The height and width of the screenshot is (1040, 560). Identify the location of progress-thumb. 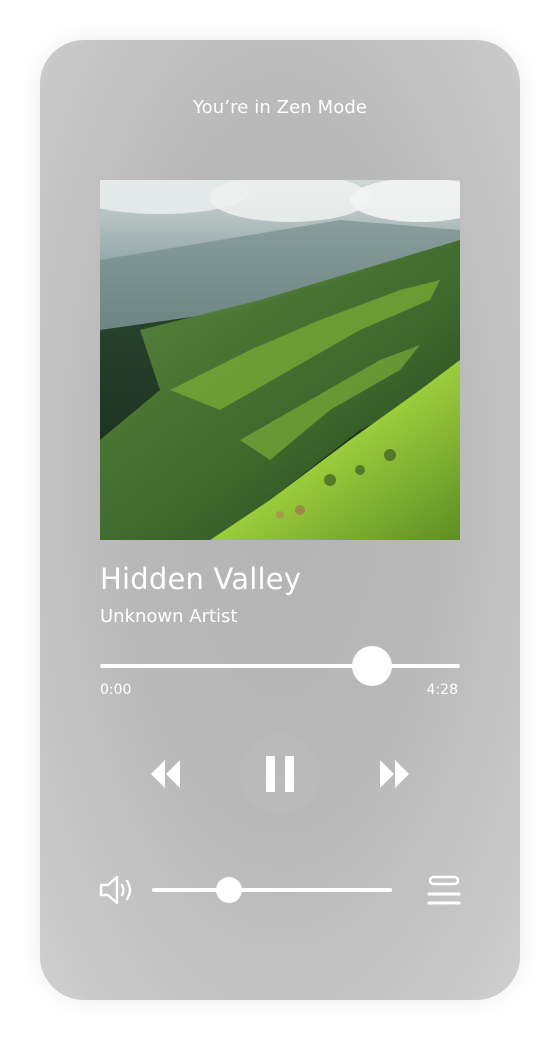
(371, 666).